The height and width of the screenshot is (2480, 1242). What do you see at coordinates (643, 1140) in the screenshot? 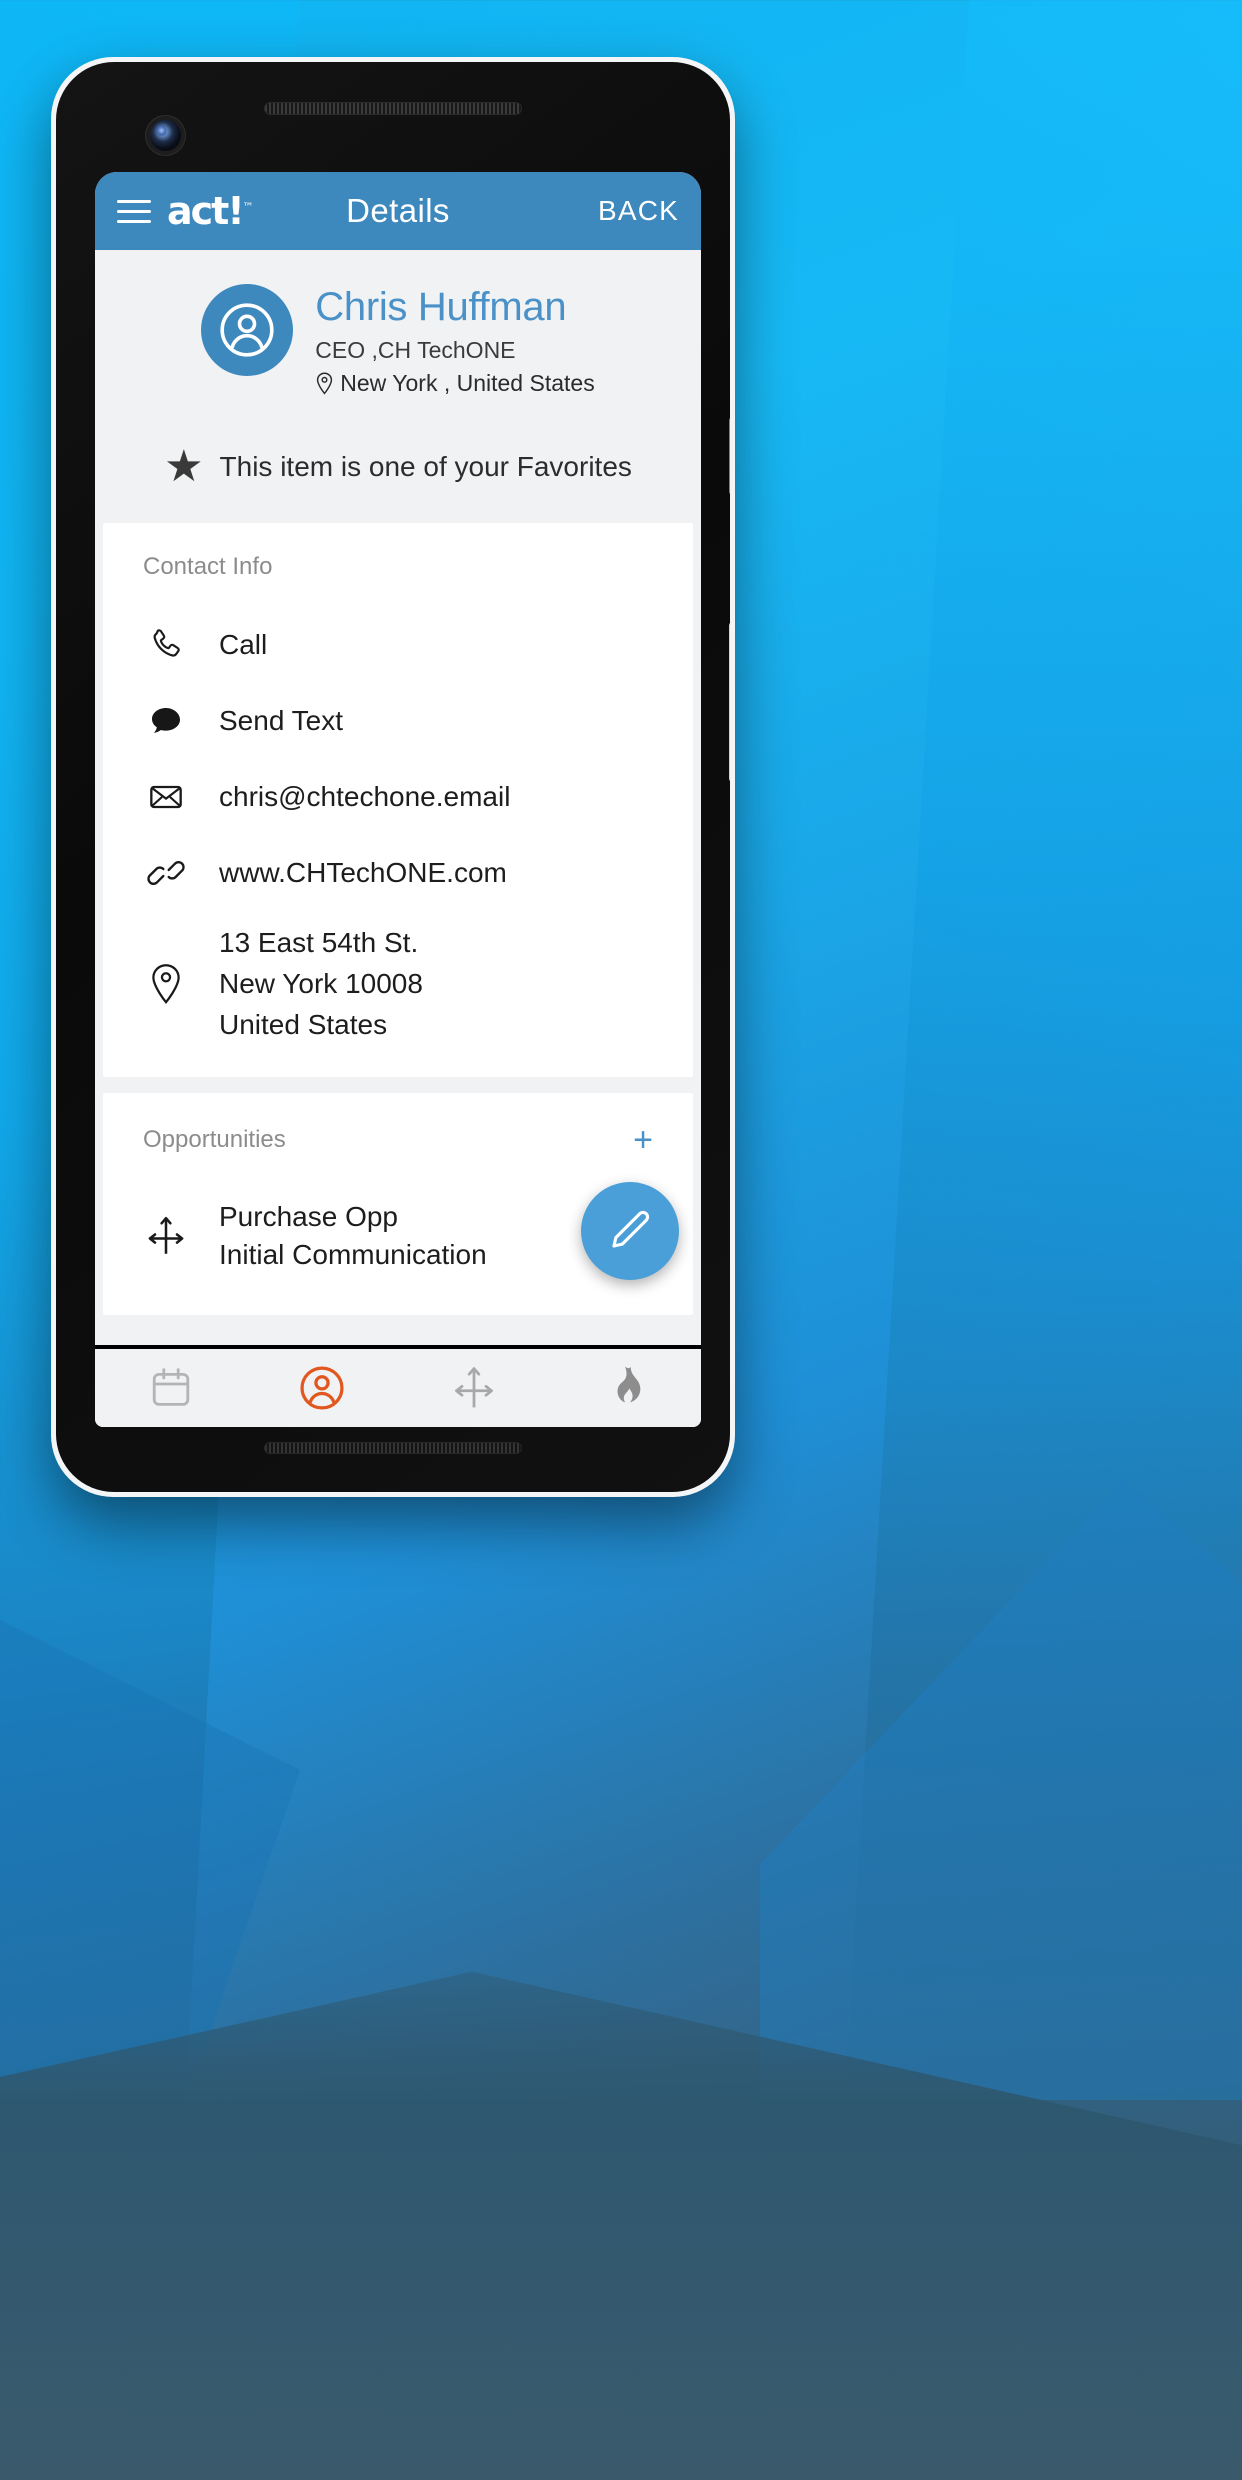
I see `add-opportunity-button: +` at bounding box center [643, 1140].